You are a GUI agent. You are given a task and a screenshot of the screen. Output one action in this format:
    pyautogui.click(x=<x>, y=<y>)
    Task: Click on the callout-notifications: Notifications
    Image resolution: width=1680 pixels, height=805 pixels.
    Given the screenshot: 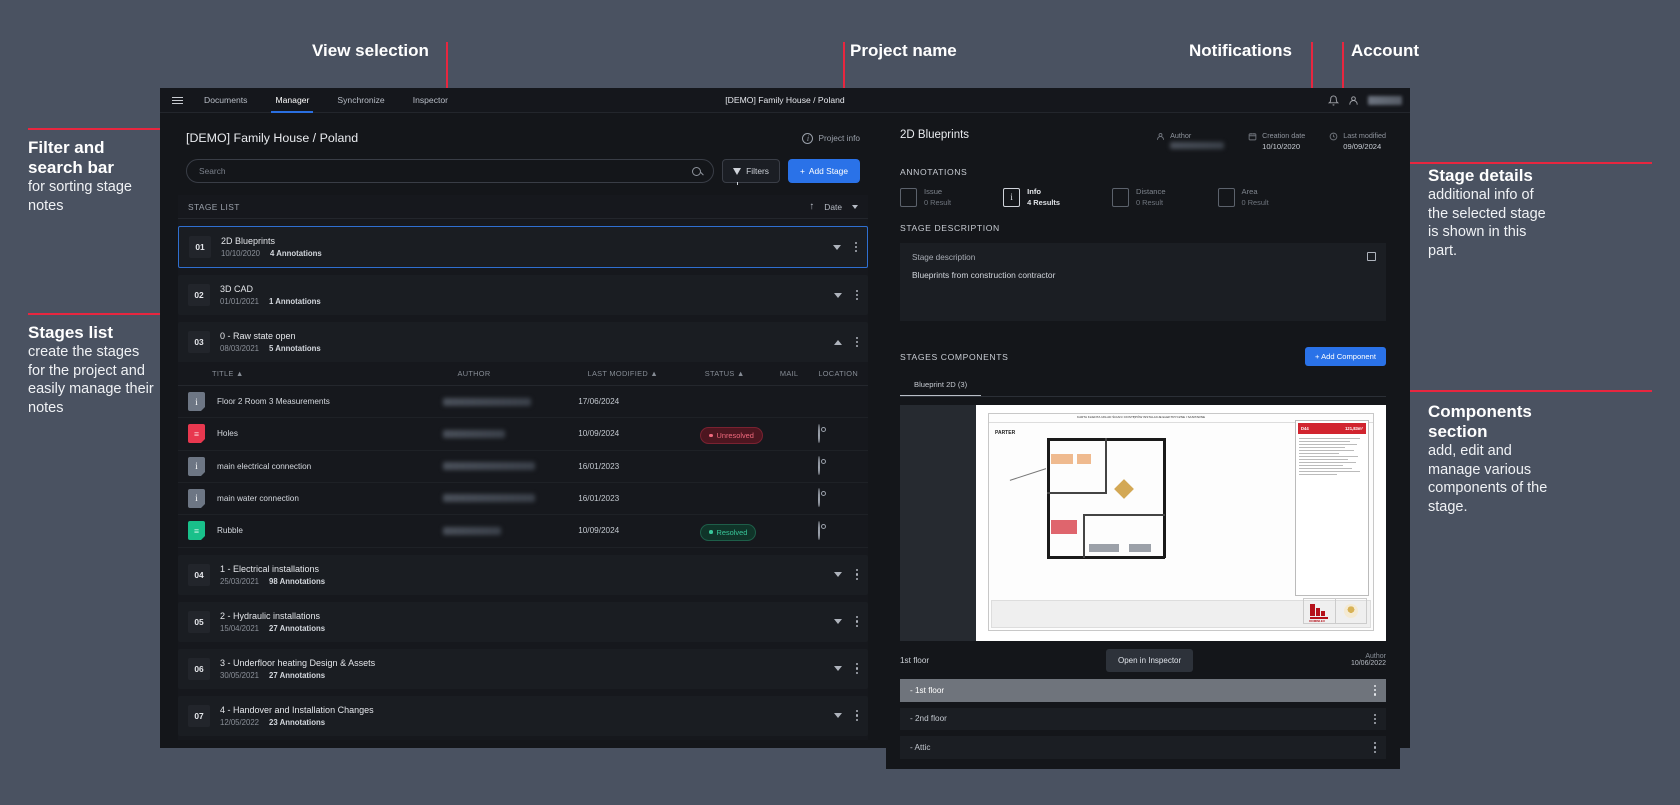 What is the action you would take?
    pyautogui.click(x=1240, y=51)
    